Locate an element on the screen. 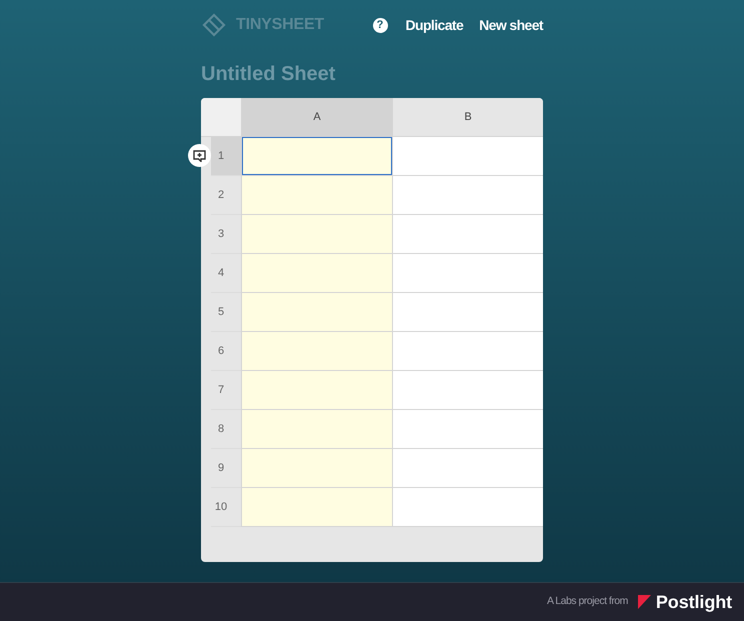 The width and height of the screenshot is (744, 621). add-comment-button is located at coordinates (199, 155).